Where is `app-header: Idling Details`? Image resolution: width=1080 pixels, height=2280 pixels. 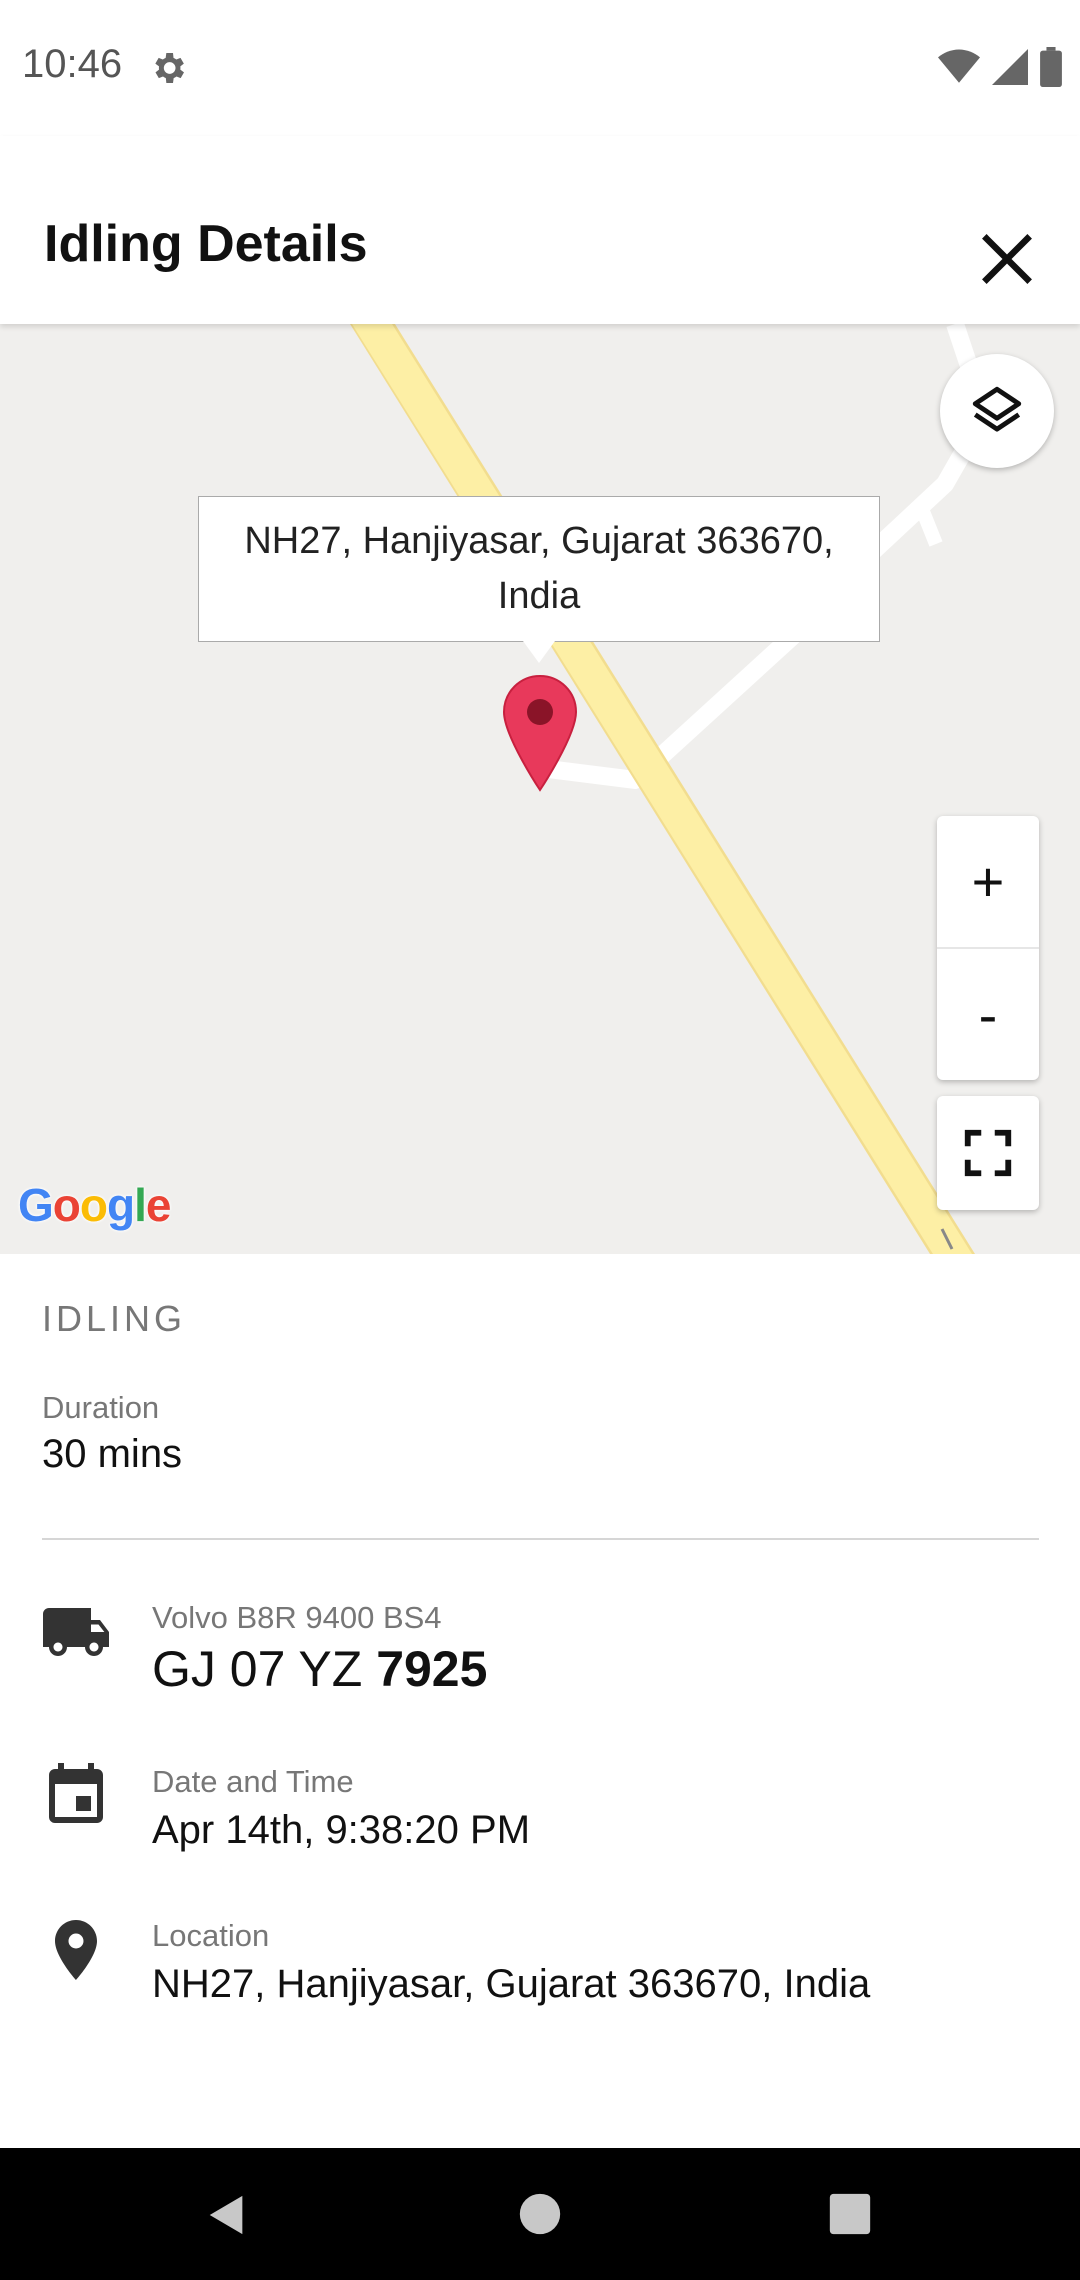
app-header: Idling Details is located at coordinates (540, 230).